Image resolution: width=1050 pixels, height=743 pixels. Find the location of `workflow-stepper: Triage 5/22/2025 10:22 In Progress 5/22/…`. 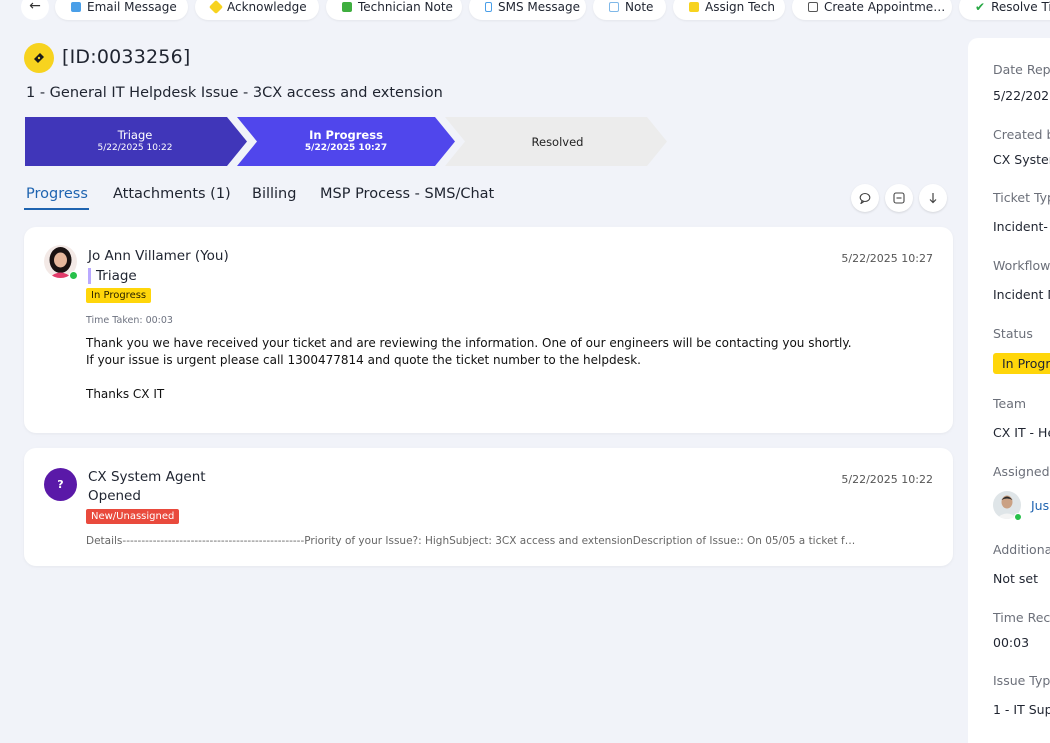

workflow-stepper: Triage 5/22/2025 10:22 In Progress 5/22/… is located at coordinates (350, 141).